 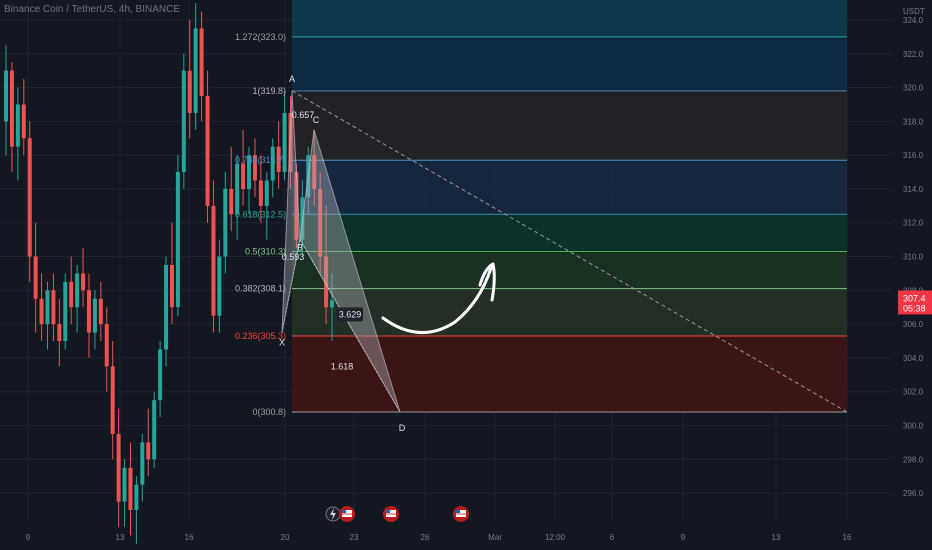 I want to click on price-tick: 318.0, so click(x=913, y=121).